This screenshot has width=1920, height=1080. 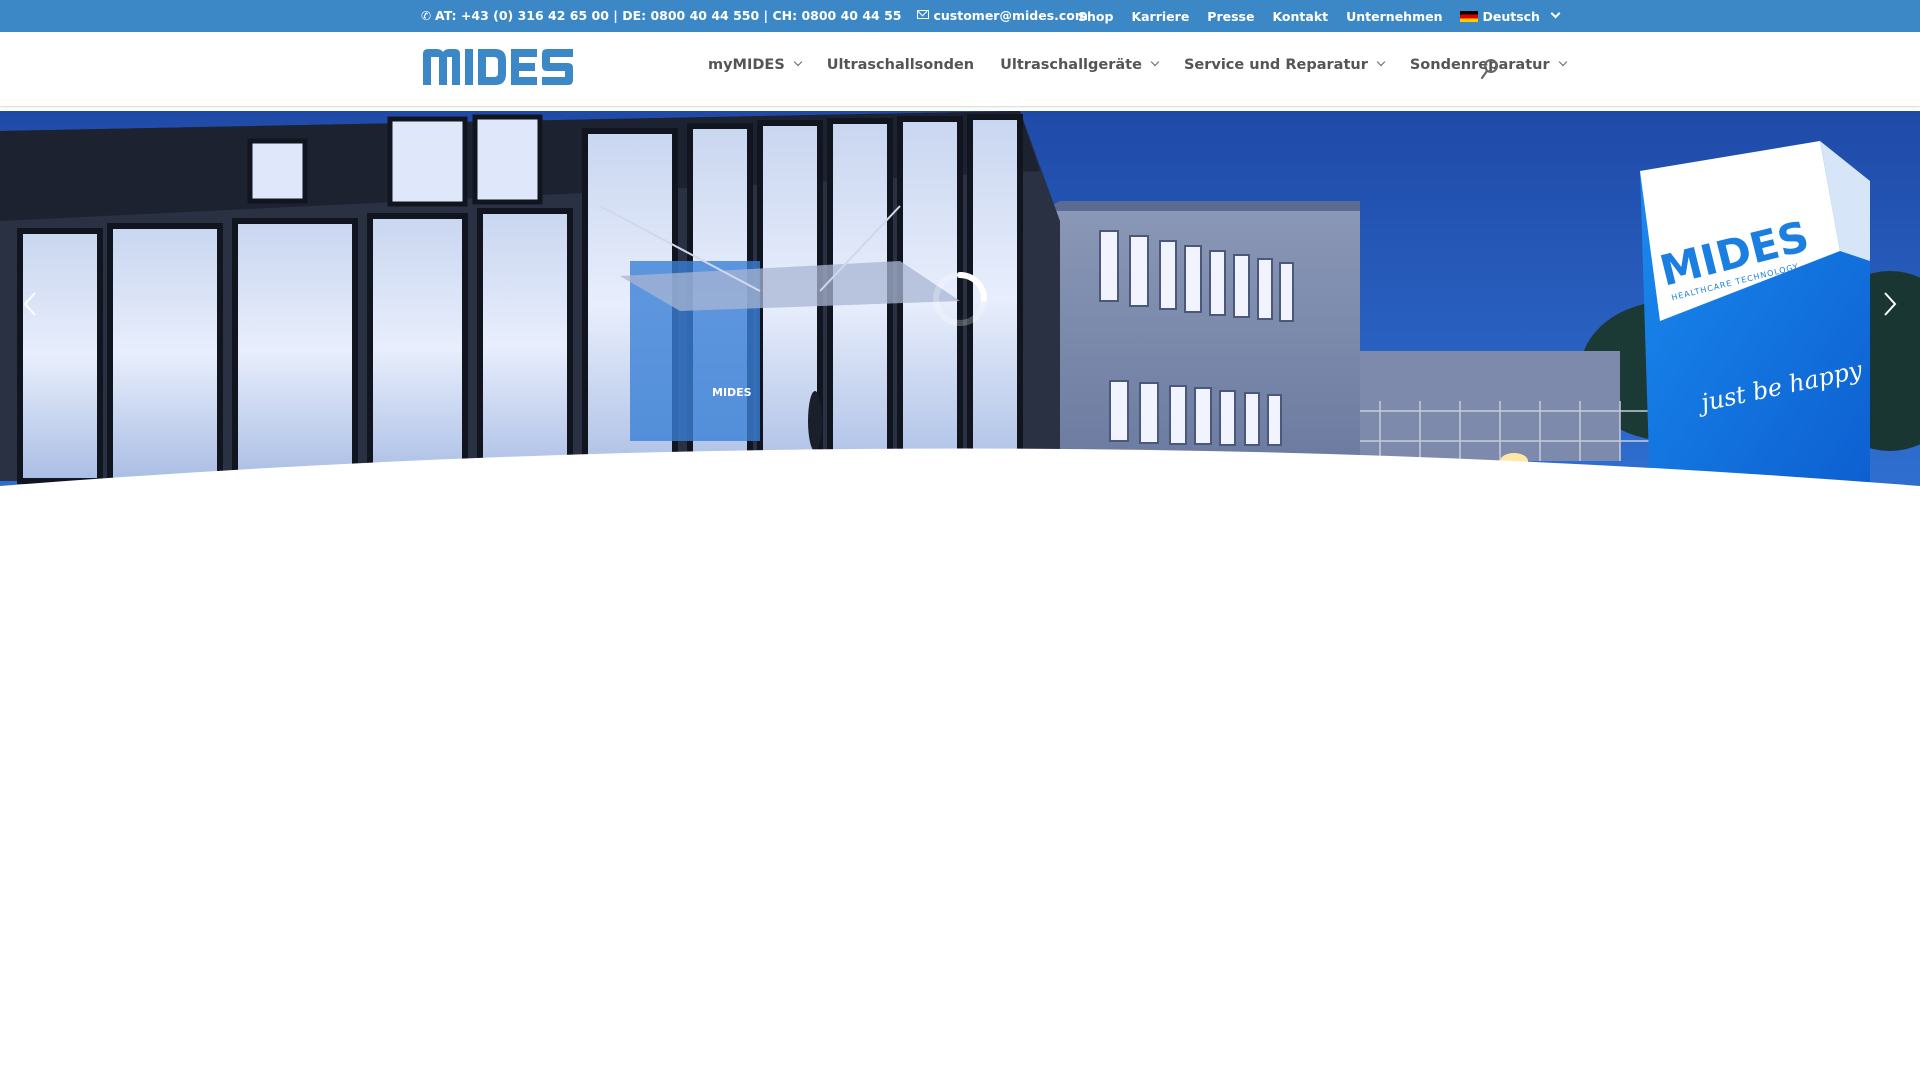 I want to click on nav-link-unternehmen: Unternehmen, so click(x=1394, y=16).